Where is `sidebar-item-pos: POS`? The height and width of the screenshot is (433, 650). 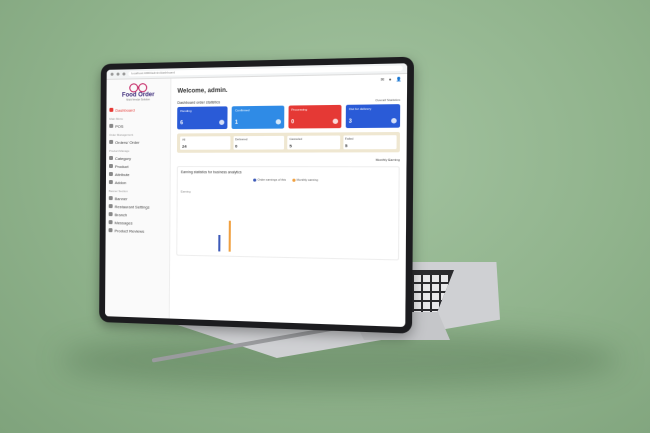
sidebar-item-pos: POS is located at coordinates (138, 125).